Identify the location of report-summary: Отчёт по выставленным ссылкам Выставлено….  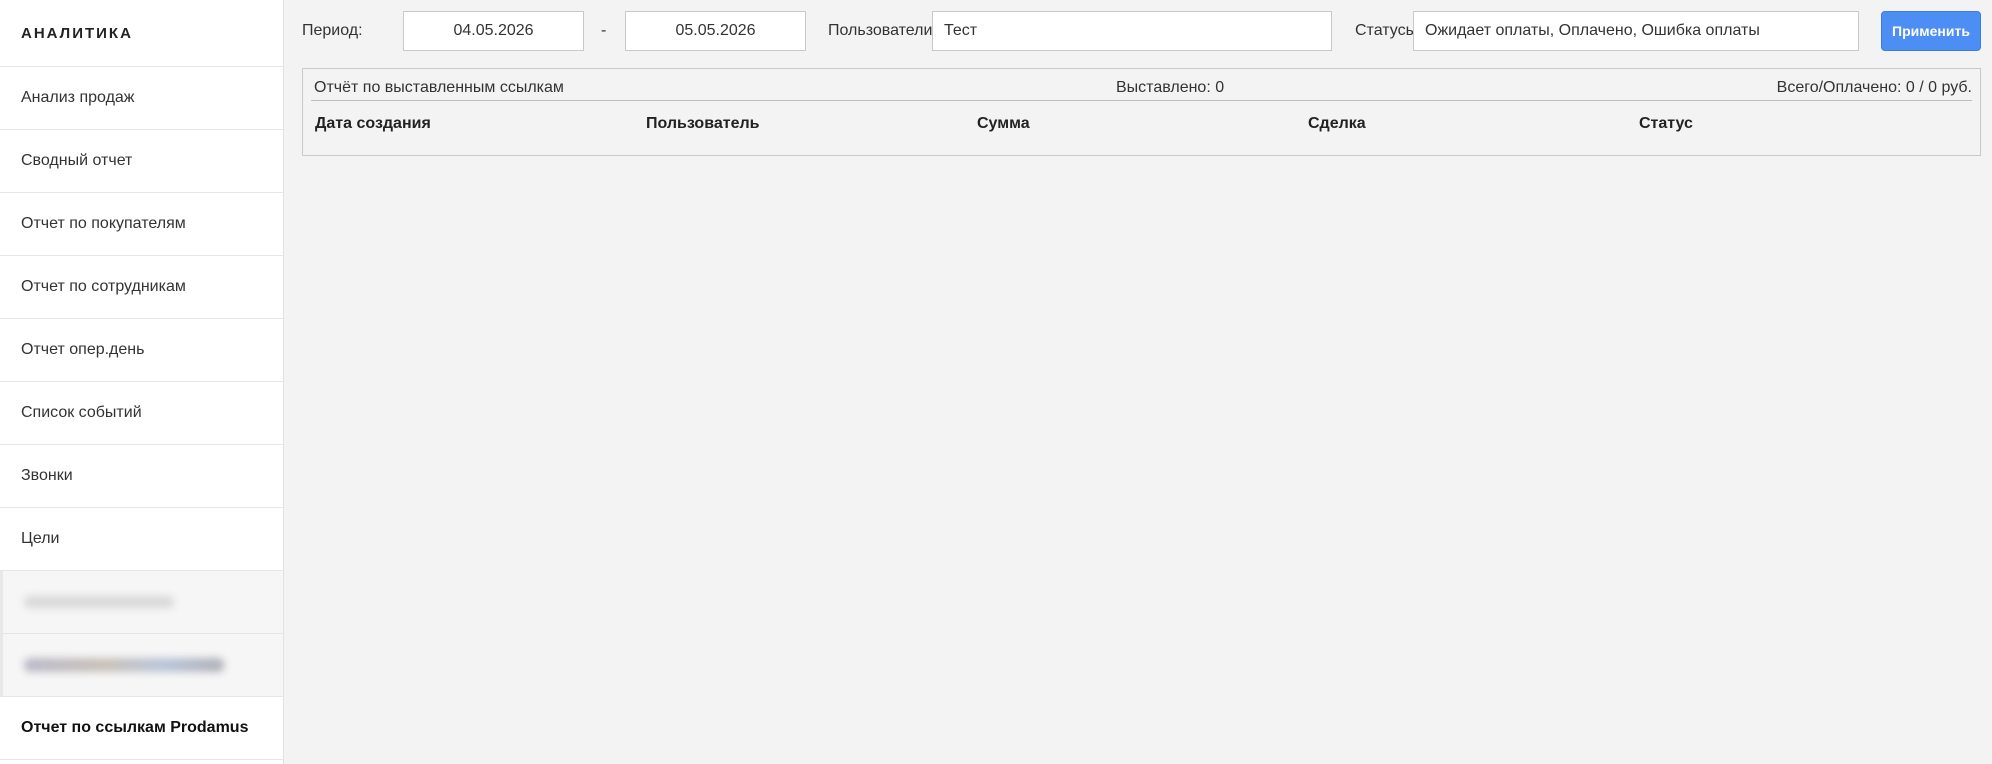
(1141, 90).